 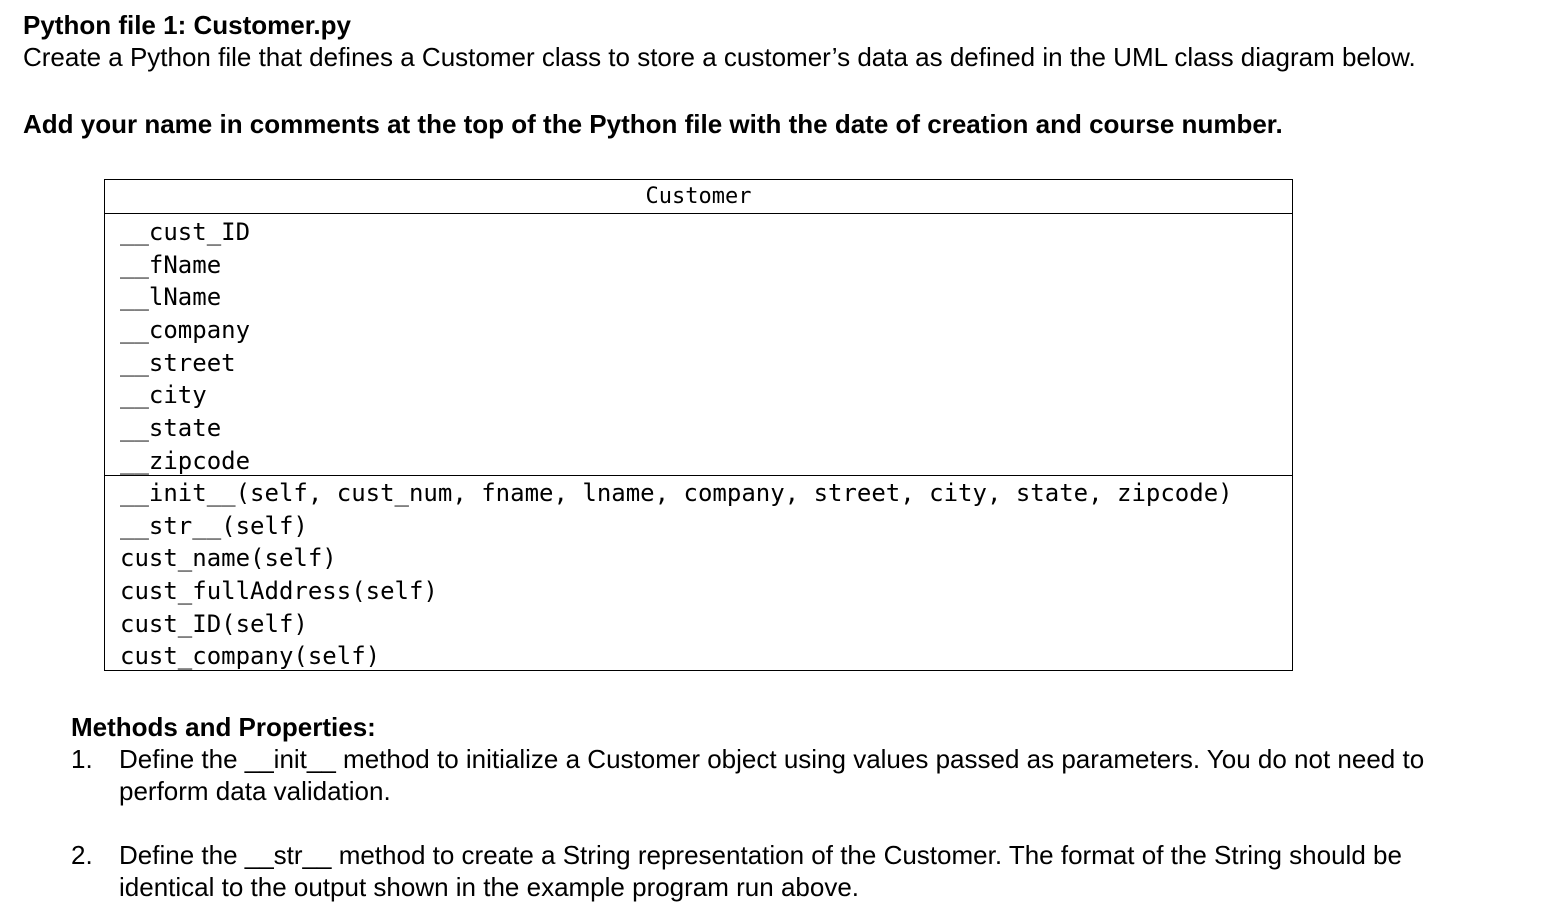 What do you see at coordinates (279, 591) in the screenshot?
I see `uml-method: cust_fullAddress(self)` at bounding box center [279, 591].